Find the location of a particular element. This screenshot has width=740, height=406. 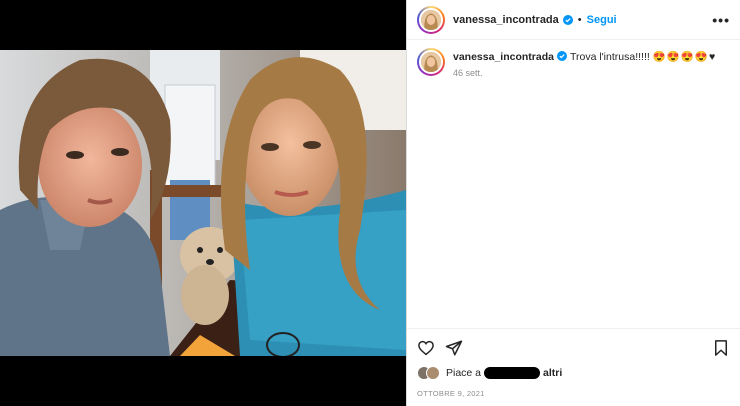

caption-emojis: 😍😍😍😍♥ is located at coordinates (684, 57).